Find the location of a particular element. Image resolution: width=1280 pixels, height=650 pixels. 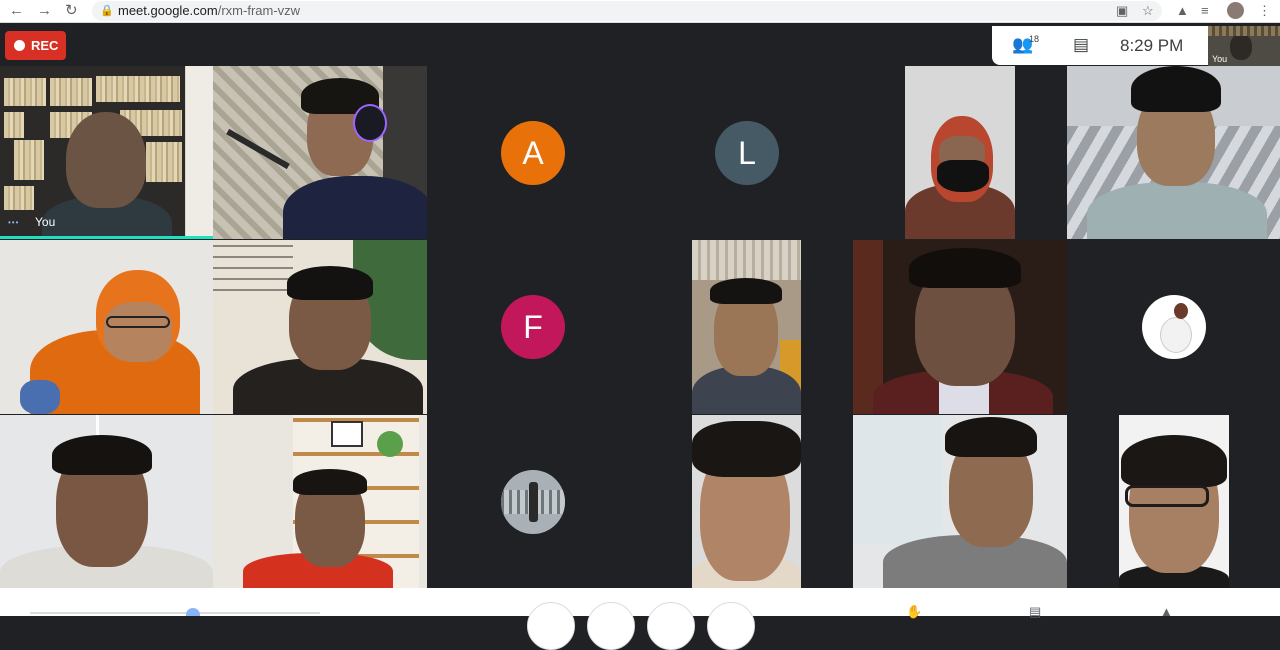

avatar-tile: A is located at coordinates (533, 152).